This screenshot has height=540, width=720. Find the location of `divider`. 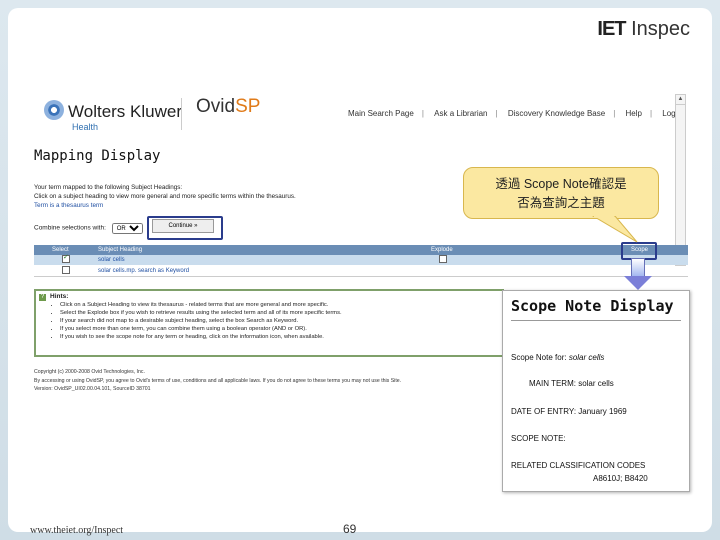

divider is located at coordinates (596, 320).